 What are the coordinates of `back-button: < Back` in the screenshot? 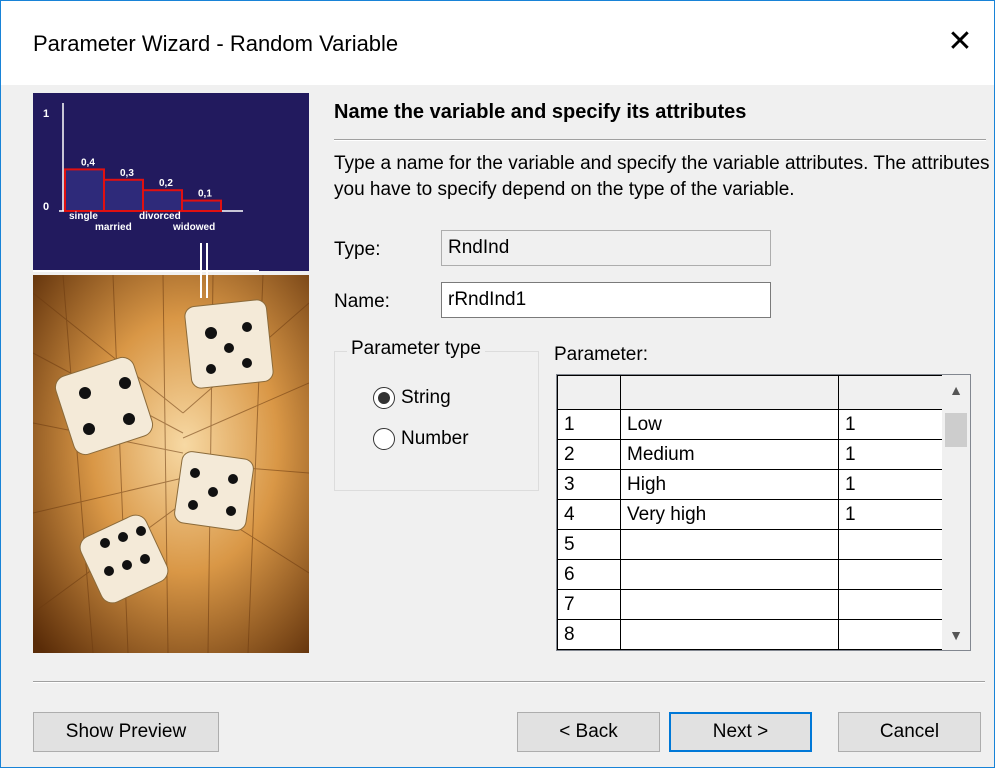 It's located at (588, 732).